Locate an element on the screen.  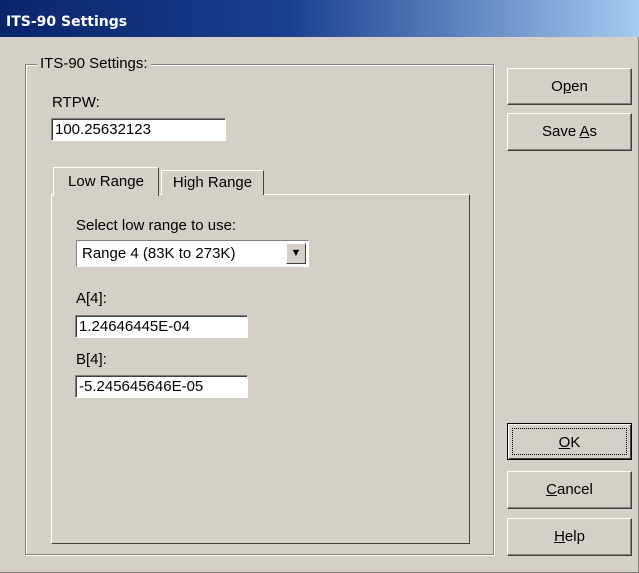
cancel-accesskey: C is located at coordinates (551, 489).